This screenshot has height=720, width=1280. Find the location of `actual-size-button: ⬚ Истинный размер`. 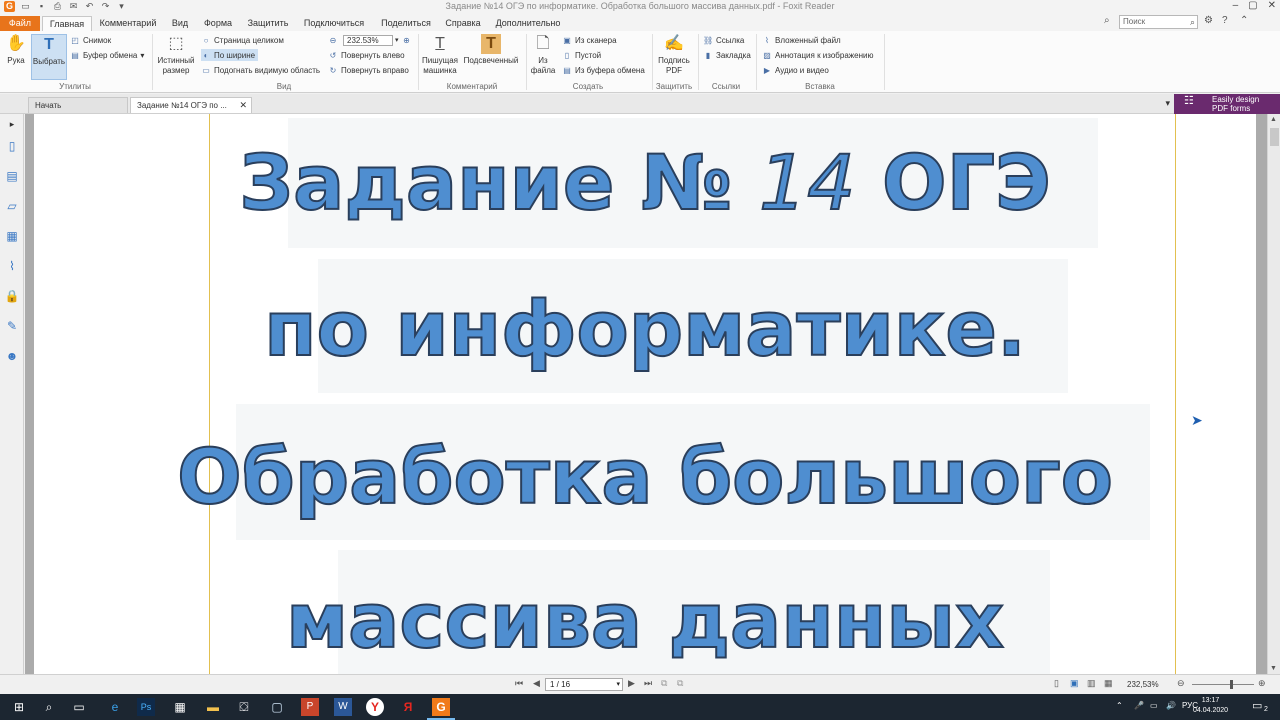

actual-size-button: ⬚ Истинный размер is located at coordinates (176, 55).